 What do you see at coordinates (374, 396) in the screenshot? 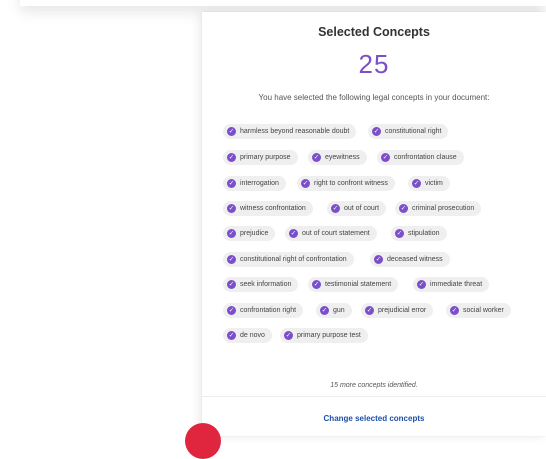
I see `divider` at bounding box center [374, 396].